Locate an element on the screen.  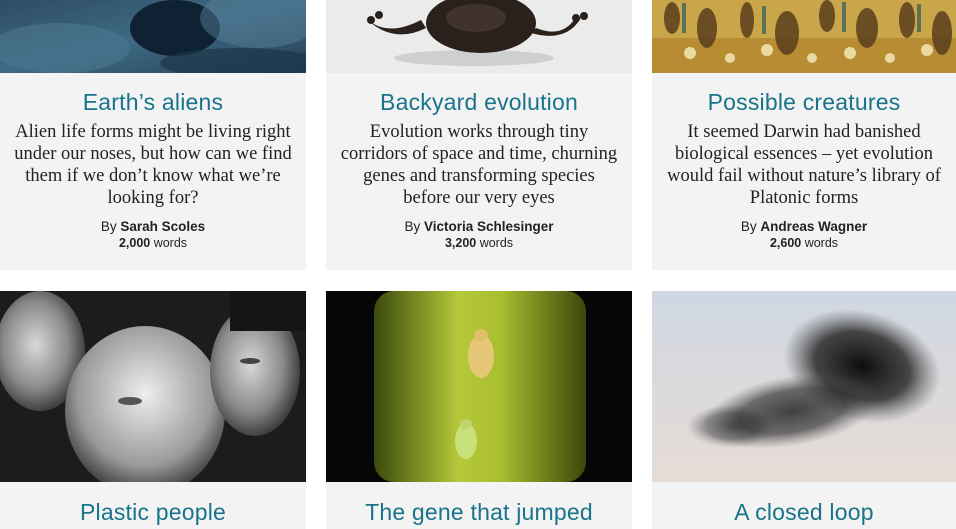
article-byline: By Andreas Wagner is located at coordinates (804, 226).